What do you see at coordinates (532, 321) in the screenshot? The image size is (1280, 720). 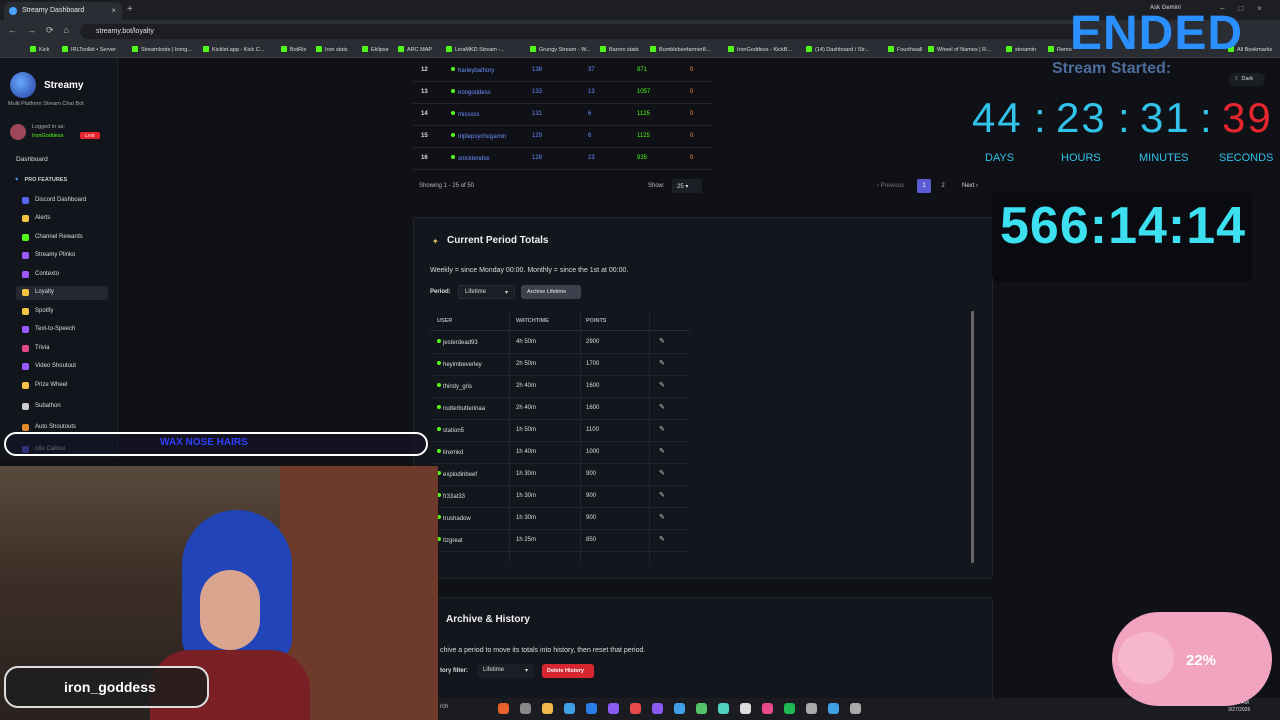 I see `col-watchtime: WATCHTIME` at bounding box center [532, 321].